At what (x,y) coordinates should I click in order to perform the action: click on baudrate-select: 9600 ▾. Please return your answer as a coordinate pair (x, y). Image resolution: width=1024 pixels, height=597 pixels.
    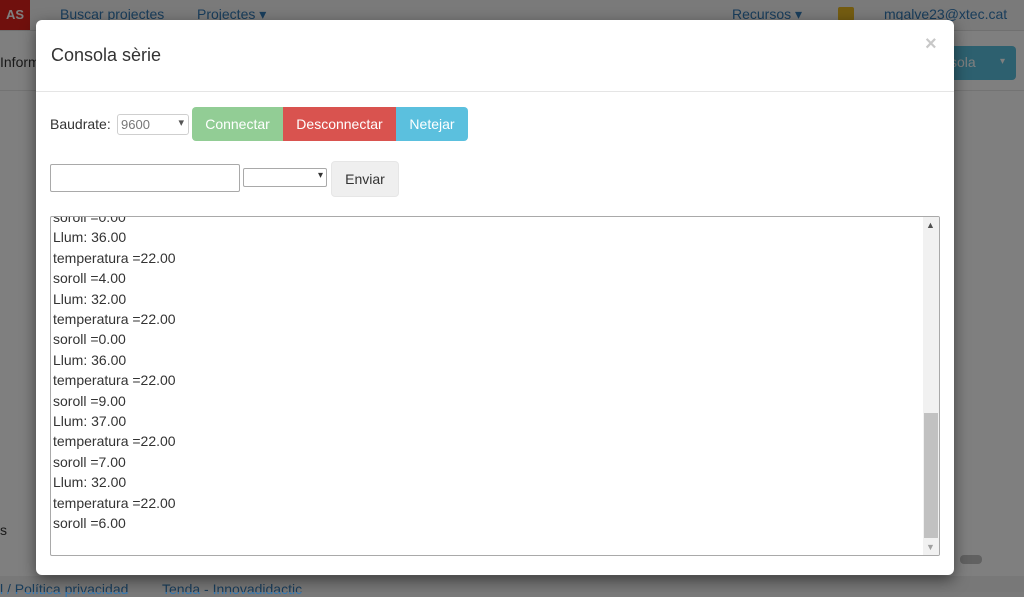
    Looking at the image, I should click on (153, 124).